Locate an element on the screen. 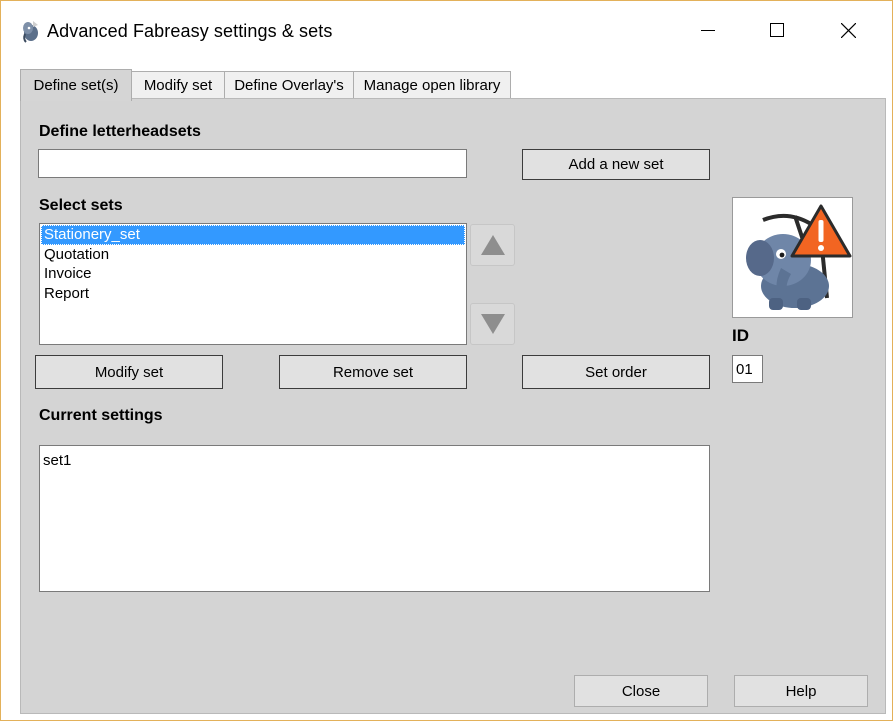 The width and height of the screenshot is (893, 721). button-label: Remove set is located at coordinates (373, 372).